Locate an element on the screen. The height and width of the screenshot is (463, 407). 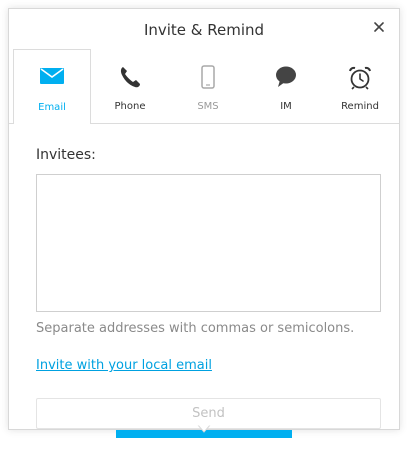
tab-im: IM is located at coordinates (286, 86).